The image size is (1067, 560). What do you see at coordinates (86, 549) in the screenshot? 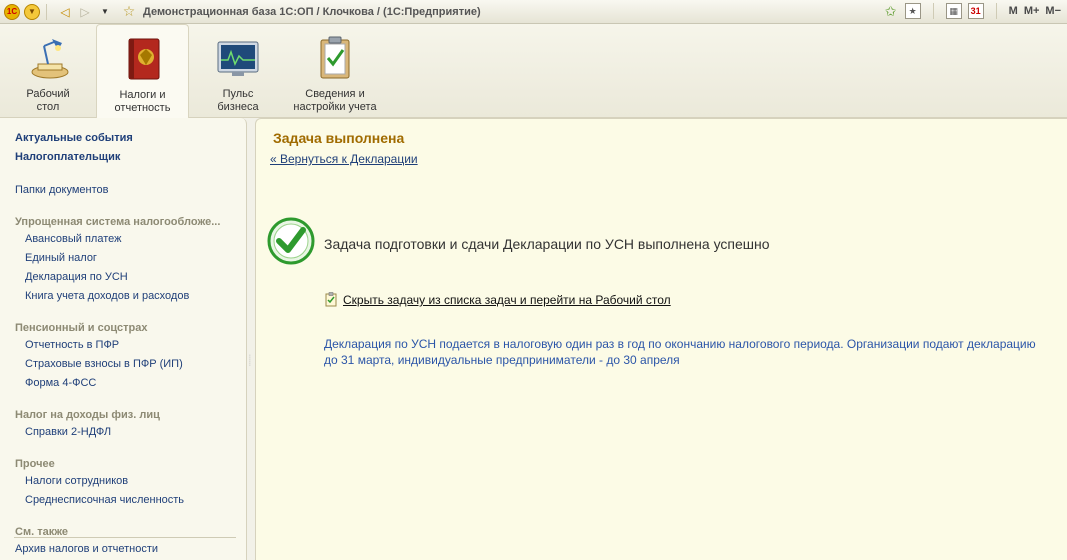
I see `nav-tax-archive: Архив налогов и отчетности` at bounding box center [86, 549].